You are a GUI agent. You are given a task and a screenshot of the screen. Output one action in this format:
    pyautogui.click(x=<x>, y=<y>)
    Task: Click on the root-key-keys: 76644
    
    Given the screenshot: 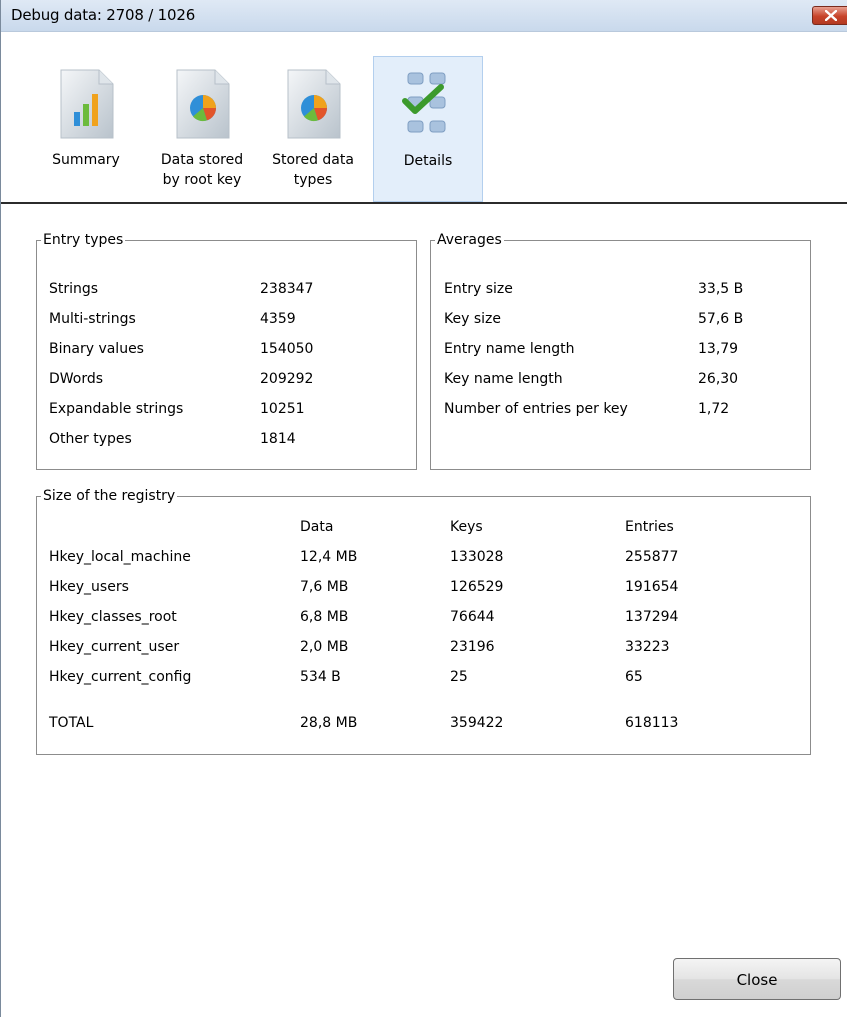 What is the action you would take?
    pyautogui.click(x=472, y=617)
    